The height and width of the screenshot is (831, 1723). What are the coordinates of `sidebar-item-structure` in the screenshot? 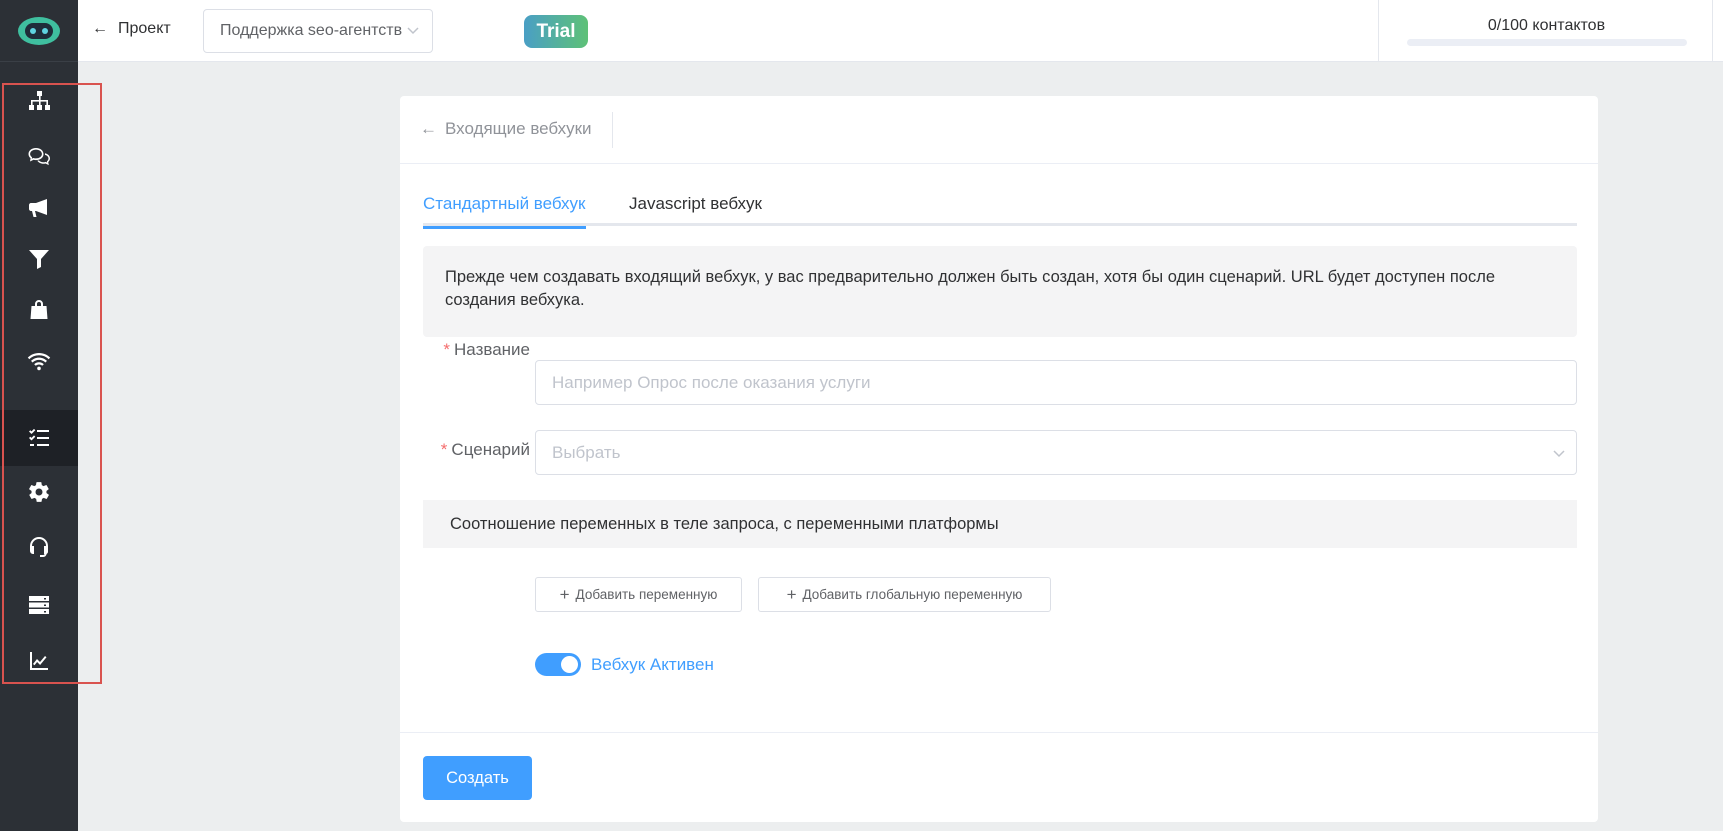 It's located at (39, 101).